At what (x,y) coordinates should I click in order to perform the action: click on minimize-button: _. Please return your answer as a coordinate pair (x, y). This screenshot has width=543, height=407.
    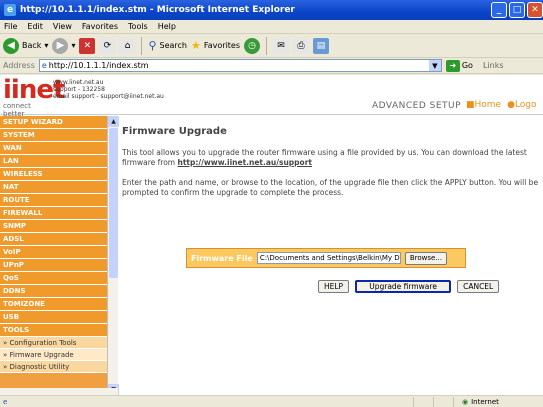
    Looking at the image, I should click on (499, 10).